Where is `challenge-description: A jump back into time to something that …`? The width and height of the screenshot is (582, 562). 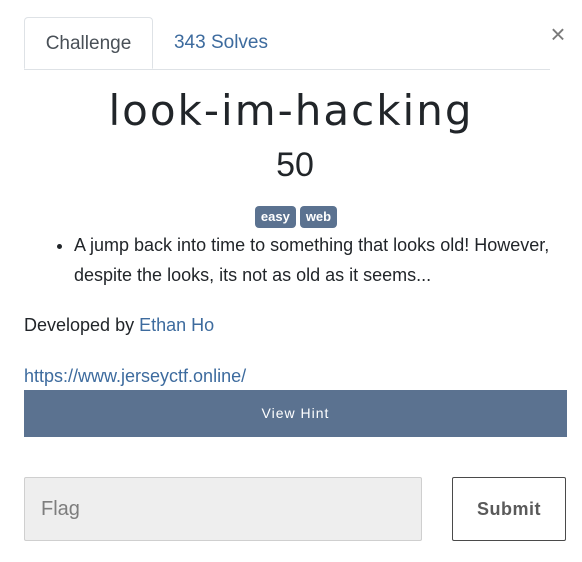 challenge-description: A jump back into time to something that … is located at coordinates (294, 260).